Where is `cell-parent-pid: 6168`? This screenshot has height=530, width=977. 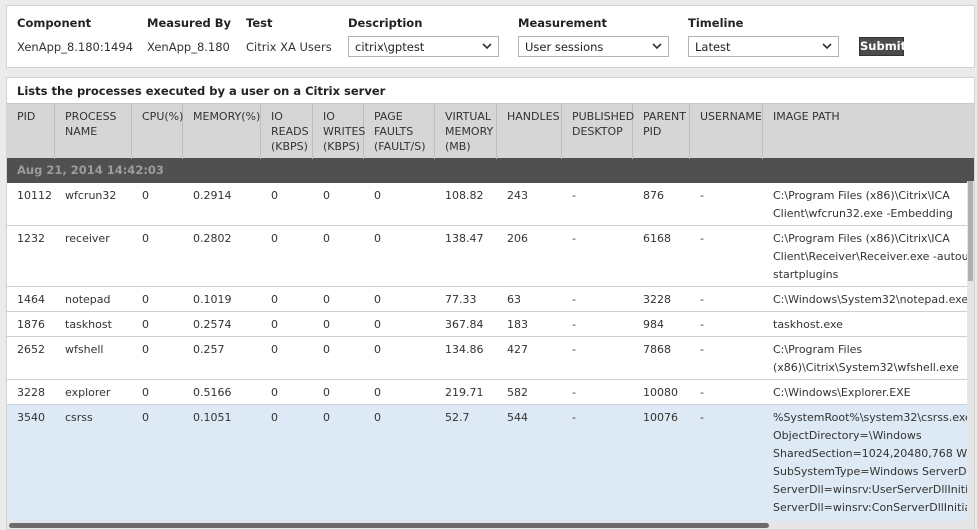 cell-parent-pid: 6168 is located at coordinates (657, 238).